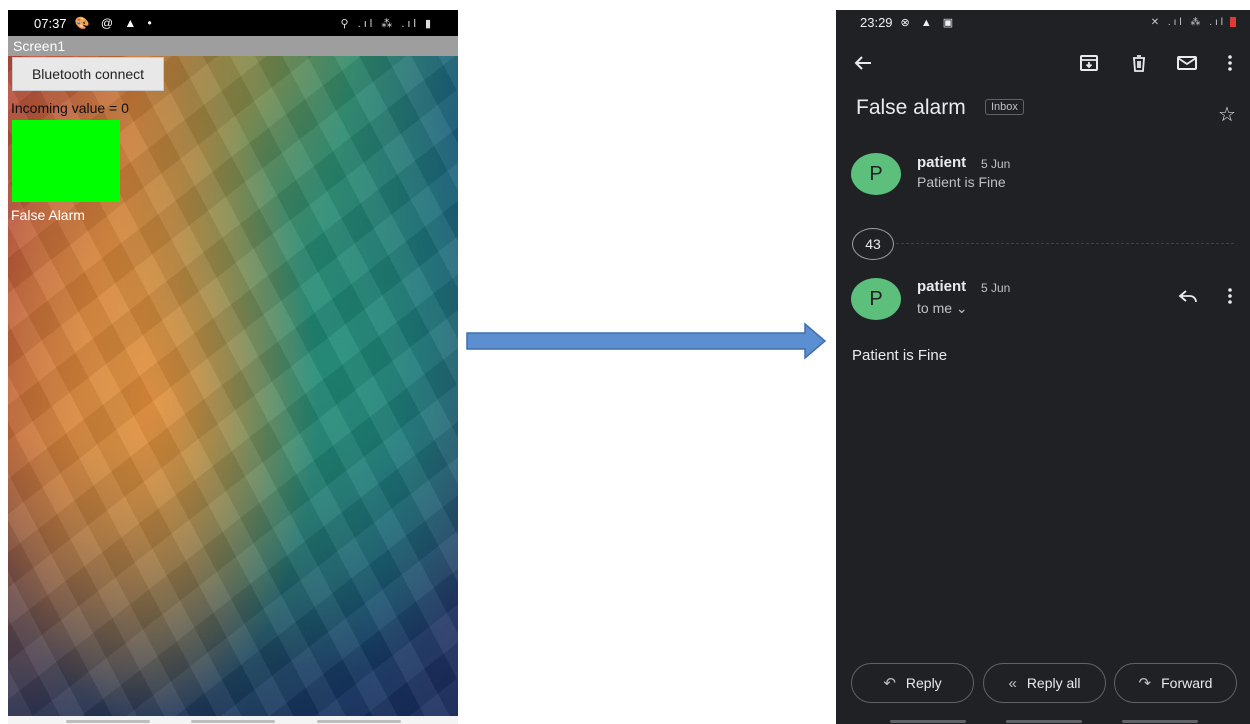  I want to click on status-label: False Alarm, so click(48, 215).